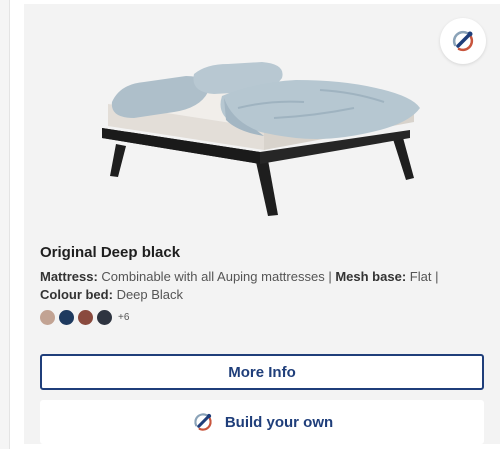  What do you see at coordinates (150, 294) in the screenshot?
I see `colour-value: Deep Black` at bounding box center [150, 294].